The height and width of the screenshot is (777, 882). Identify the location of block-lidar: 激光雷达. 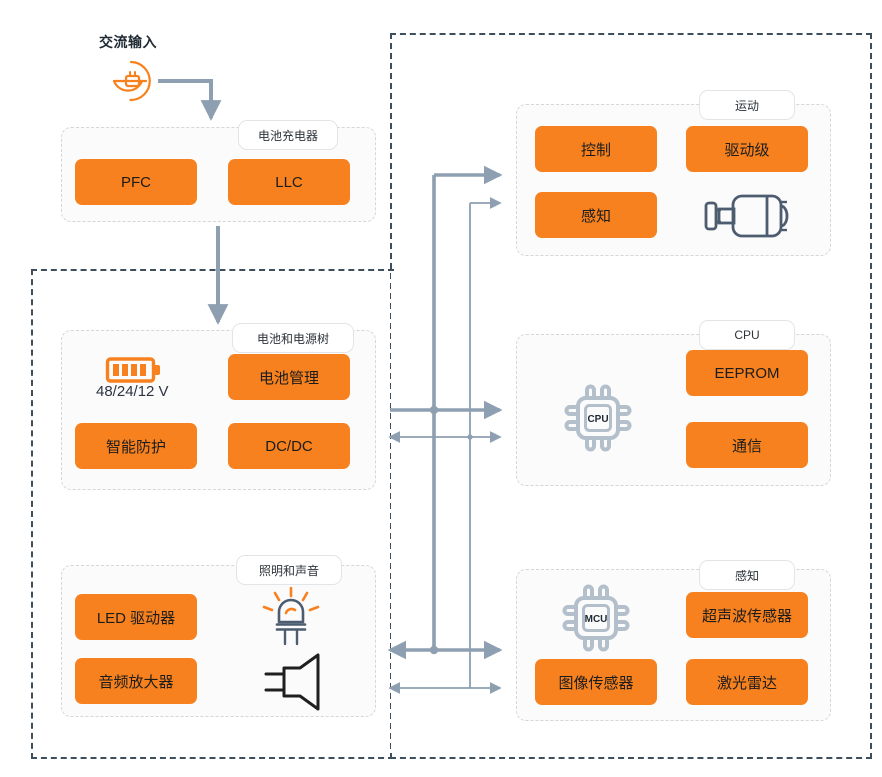
(747, 682).